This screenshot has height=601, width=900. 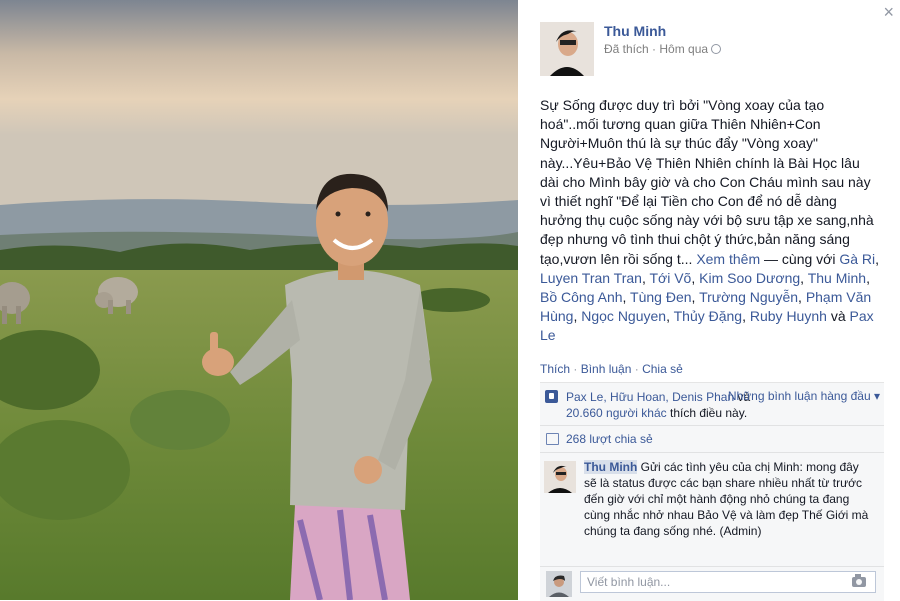 What do you see at coordinates (551, 396) in the screenshot?
I see `thumbs-up-icon` at bounding box center [551, 396].